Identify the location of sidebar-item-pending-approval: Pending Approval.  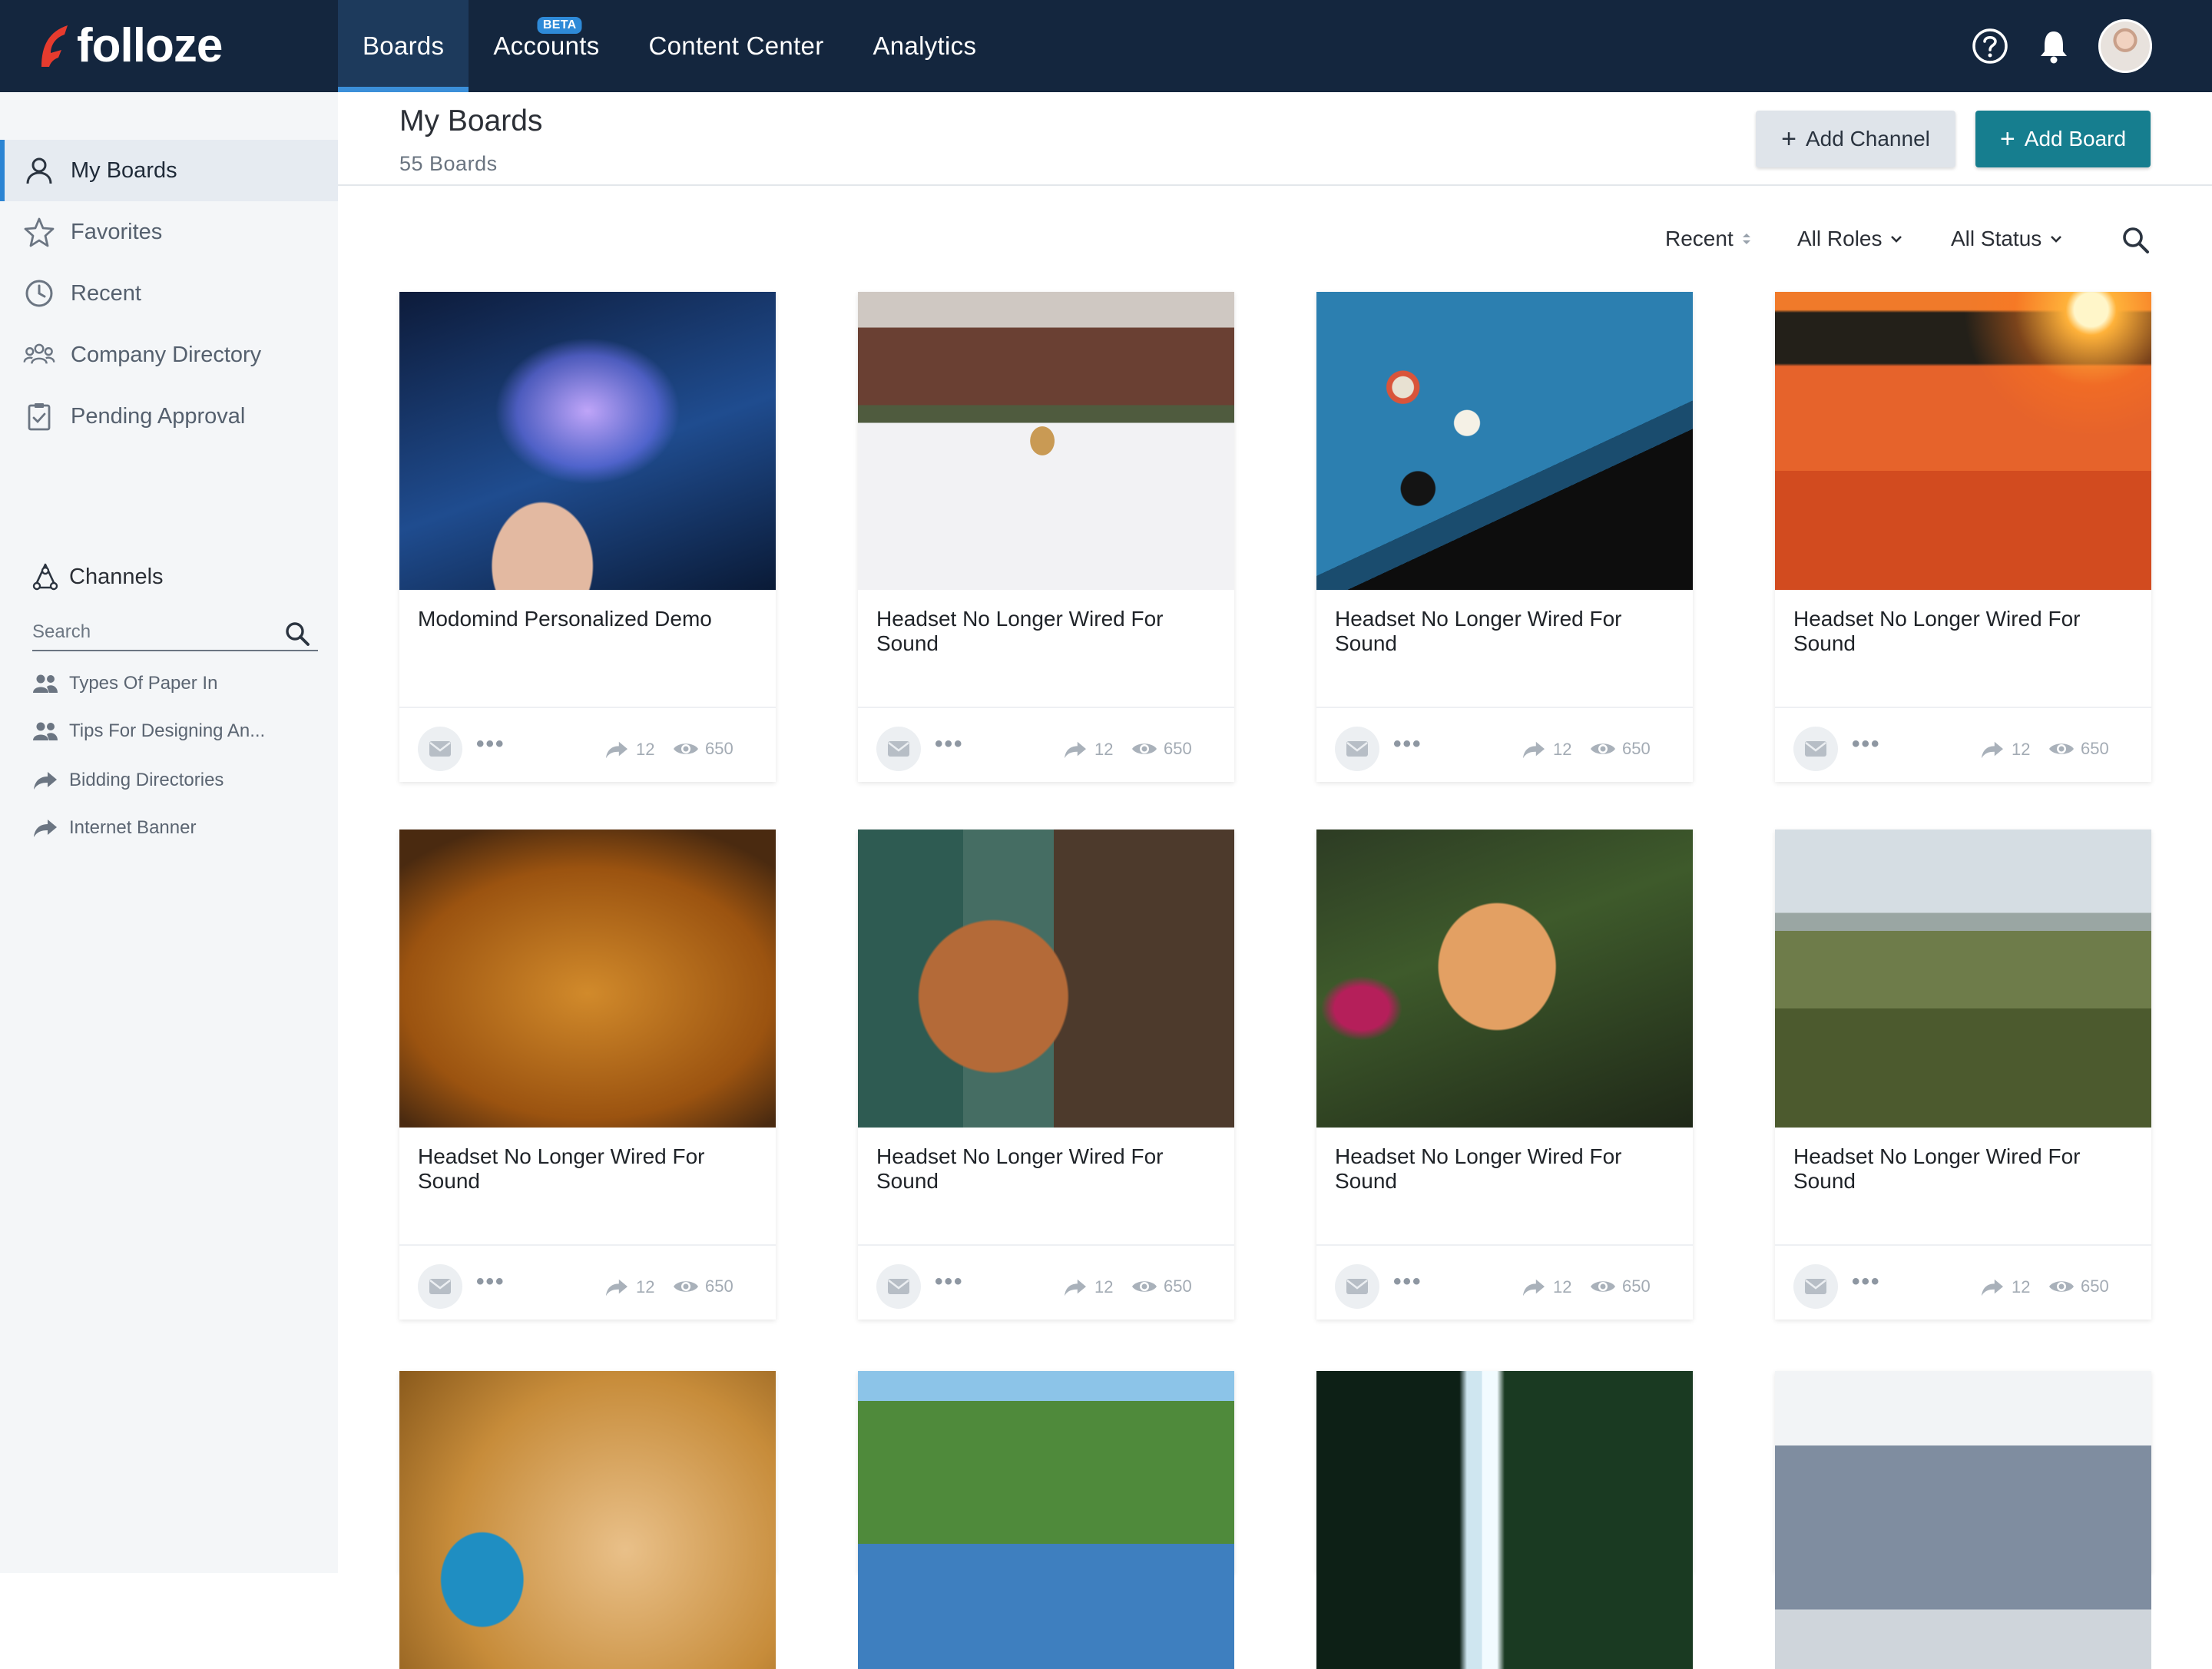
(169, 416).